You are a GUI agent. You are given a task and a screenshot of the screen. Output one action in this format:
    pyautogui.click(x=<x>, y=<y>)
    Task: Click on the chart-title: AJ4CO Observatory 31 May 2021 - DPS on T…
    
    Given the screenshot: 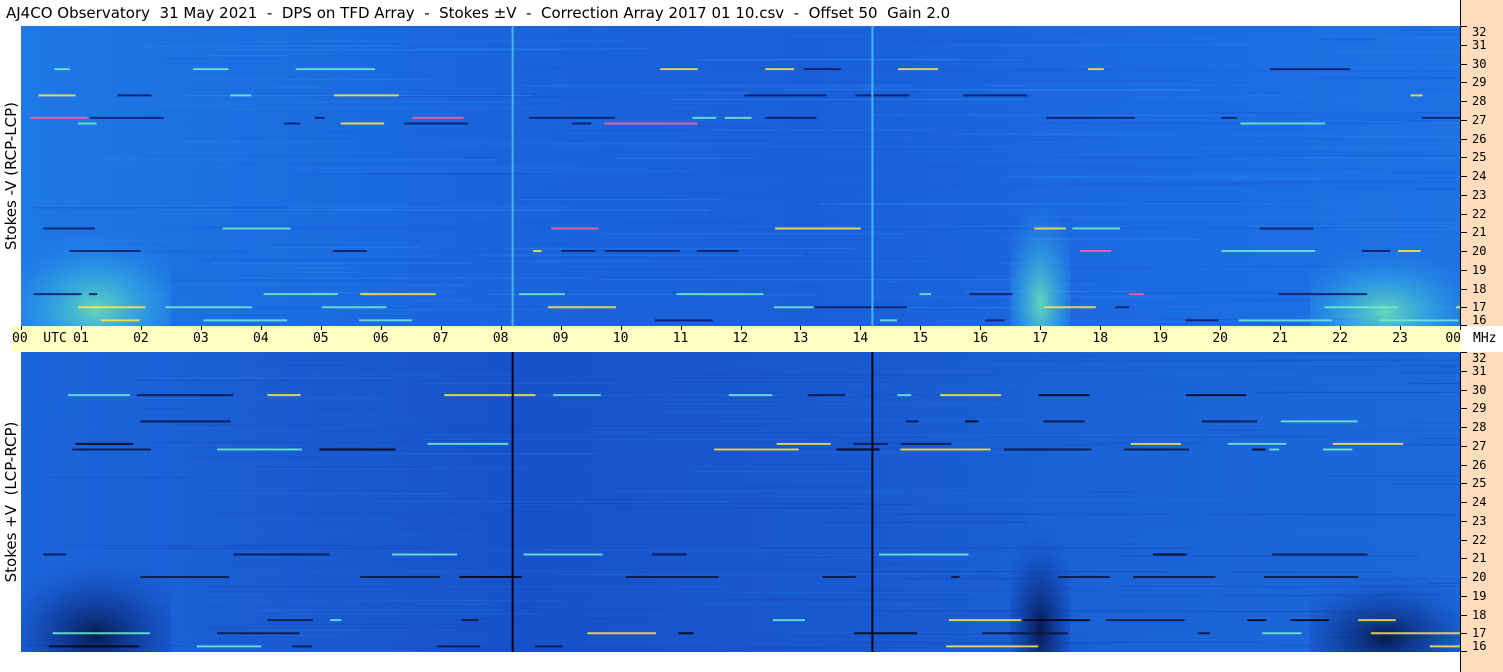 What is the action you would take?
    pyautogui.click(x=478, y=13)
    